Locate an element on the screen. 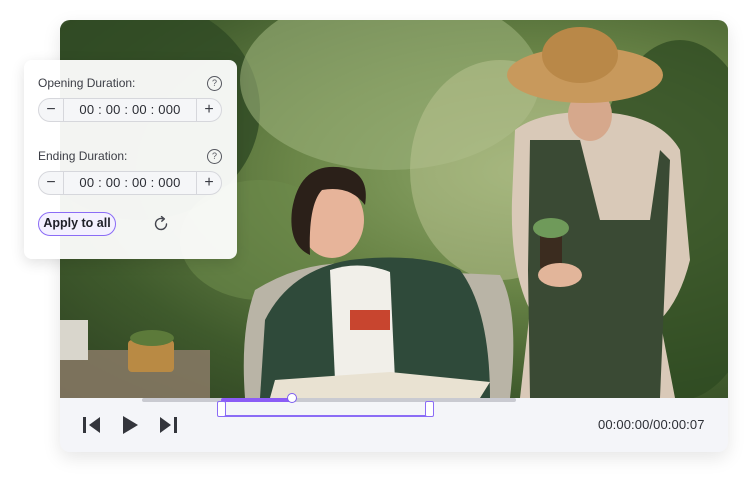  trim-range is located at coordinates (325, 409).